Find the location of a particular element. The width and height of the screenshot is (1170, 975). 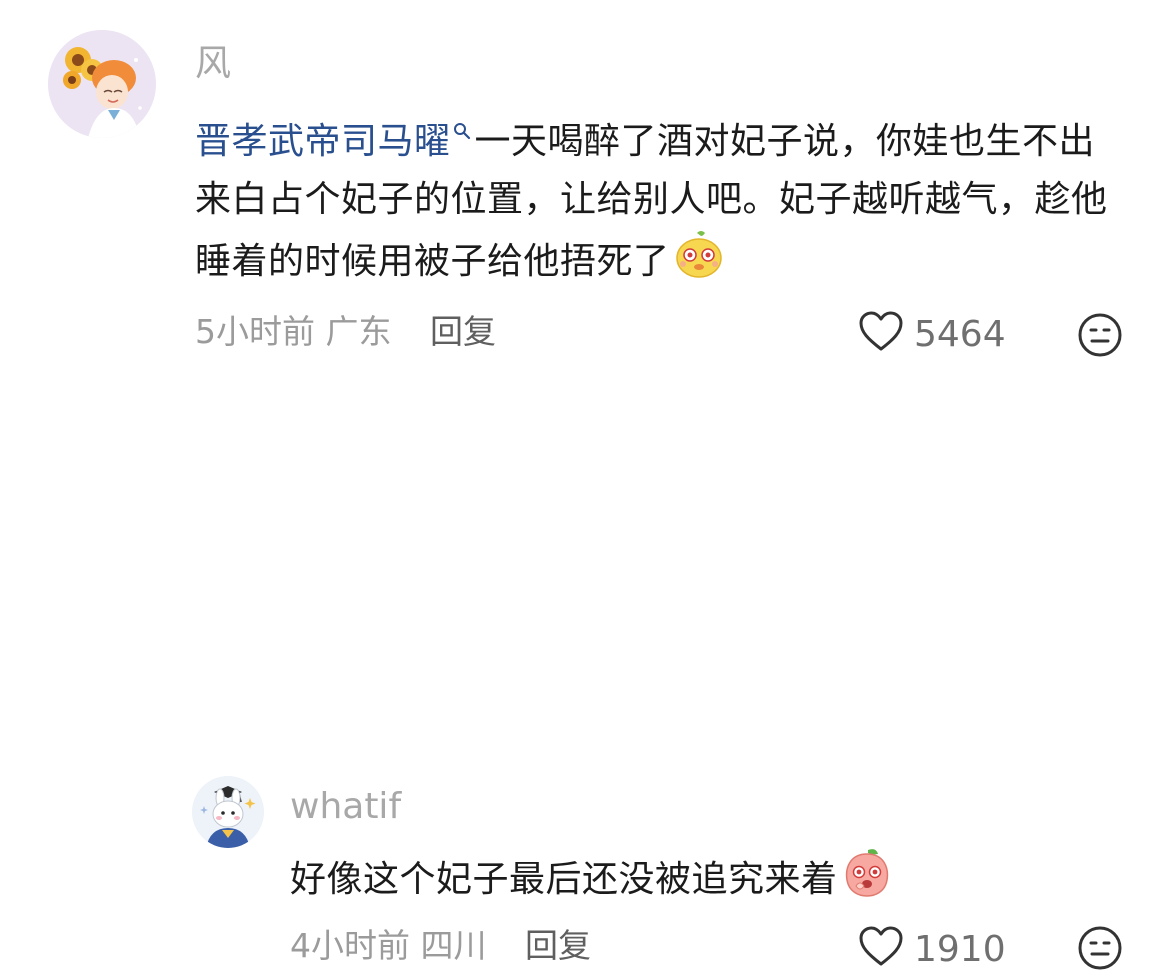

search-icon is located at coordinates (462, 133).